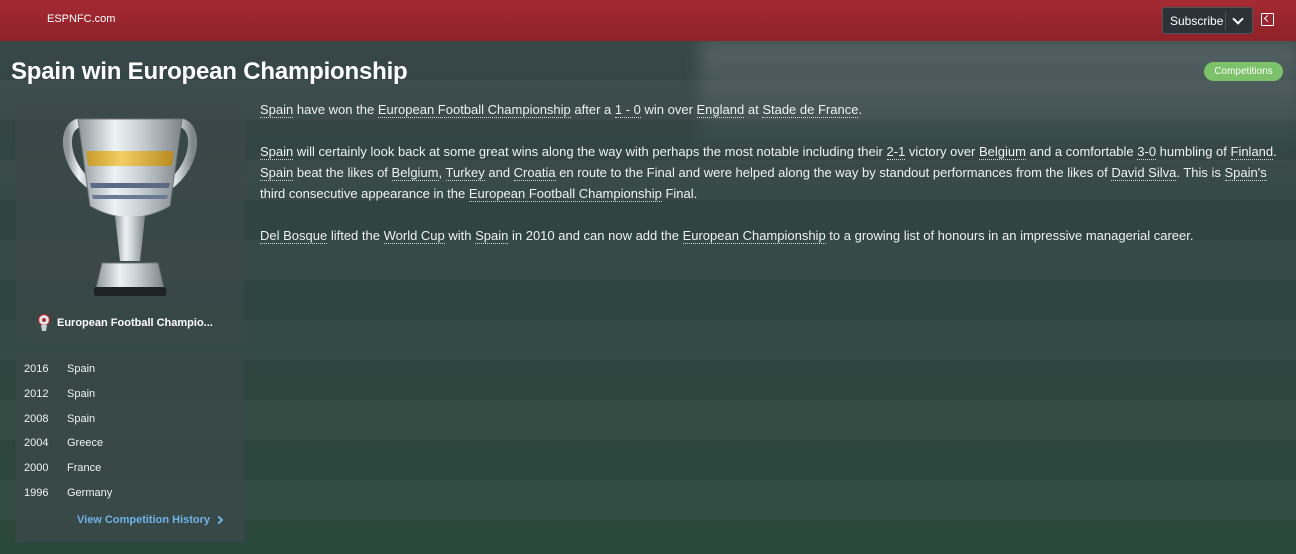 This screenshot has height=554, width=1296. What do you see at coordinates (36, 468) in the screenshot?
I see `history-year: 2000` at bounding box center [36, 468].